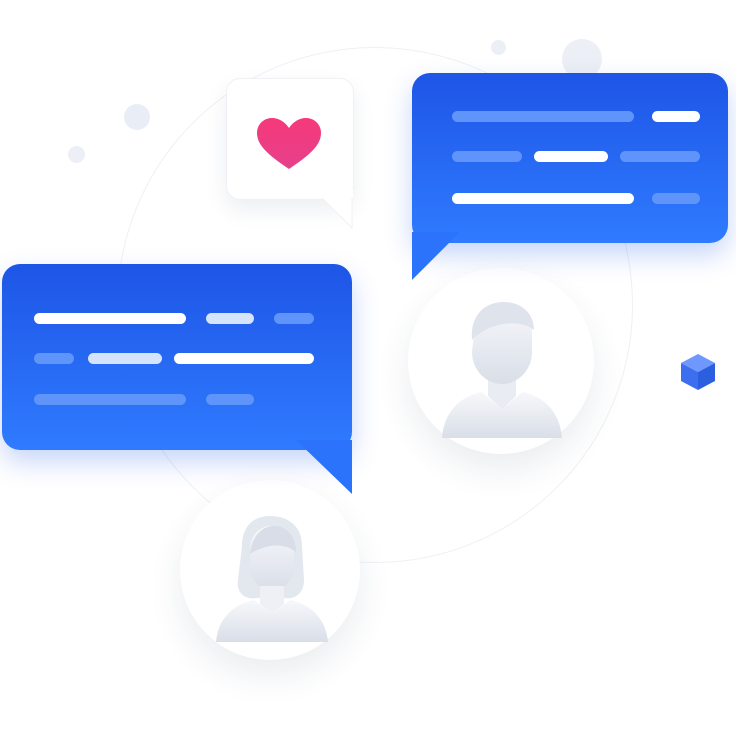  What do you see at coordinates (502, 370) in the screenshot?
I see `male-user-icon` at bounding box center [502, 370].